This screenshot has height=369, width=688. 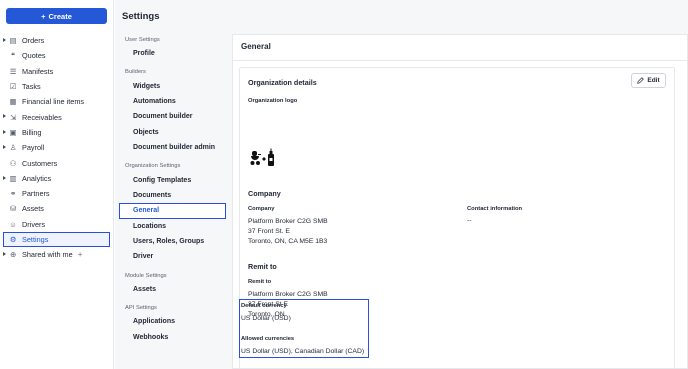 What do you see at coordinates (172, 85) in the screenshot?
I see `subnav-item-widgets: Widgets` at bounding box center [172, 85].